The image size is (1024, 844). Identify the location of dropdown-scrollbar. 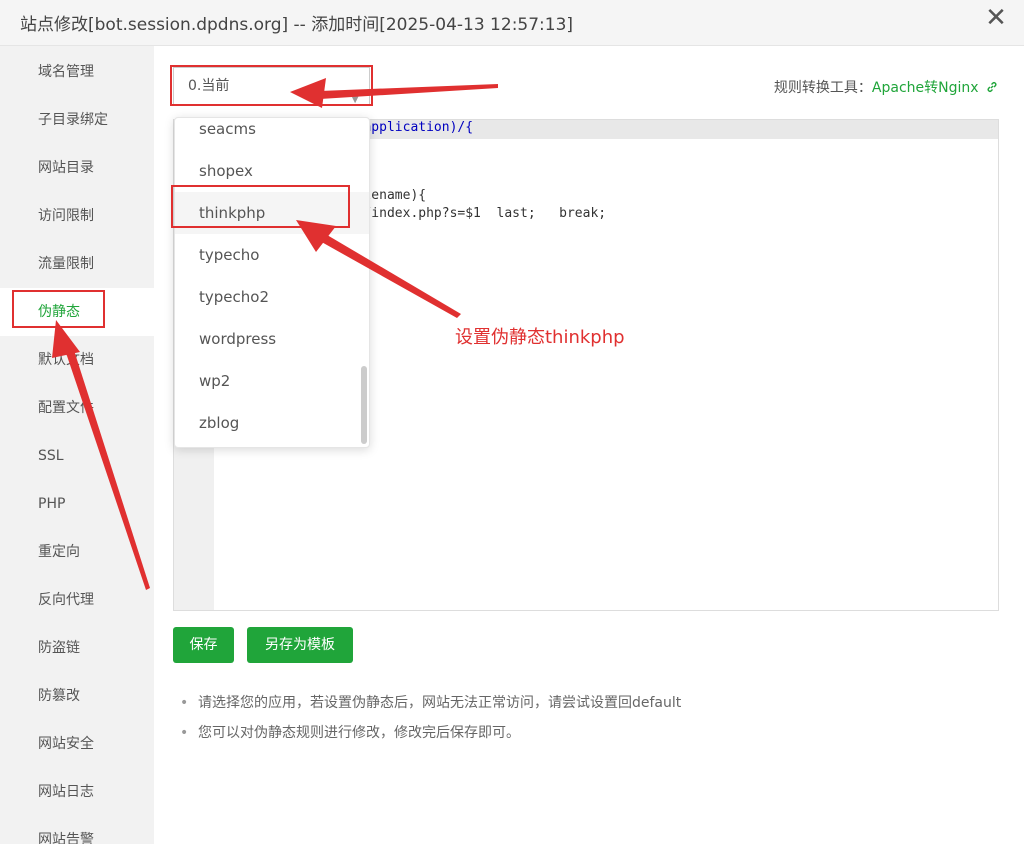
(364, 405).